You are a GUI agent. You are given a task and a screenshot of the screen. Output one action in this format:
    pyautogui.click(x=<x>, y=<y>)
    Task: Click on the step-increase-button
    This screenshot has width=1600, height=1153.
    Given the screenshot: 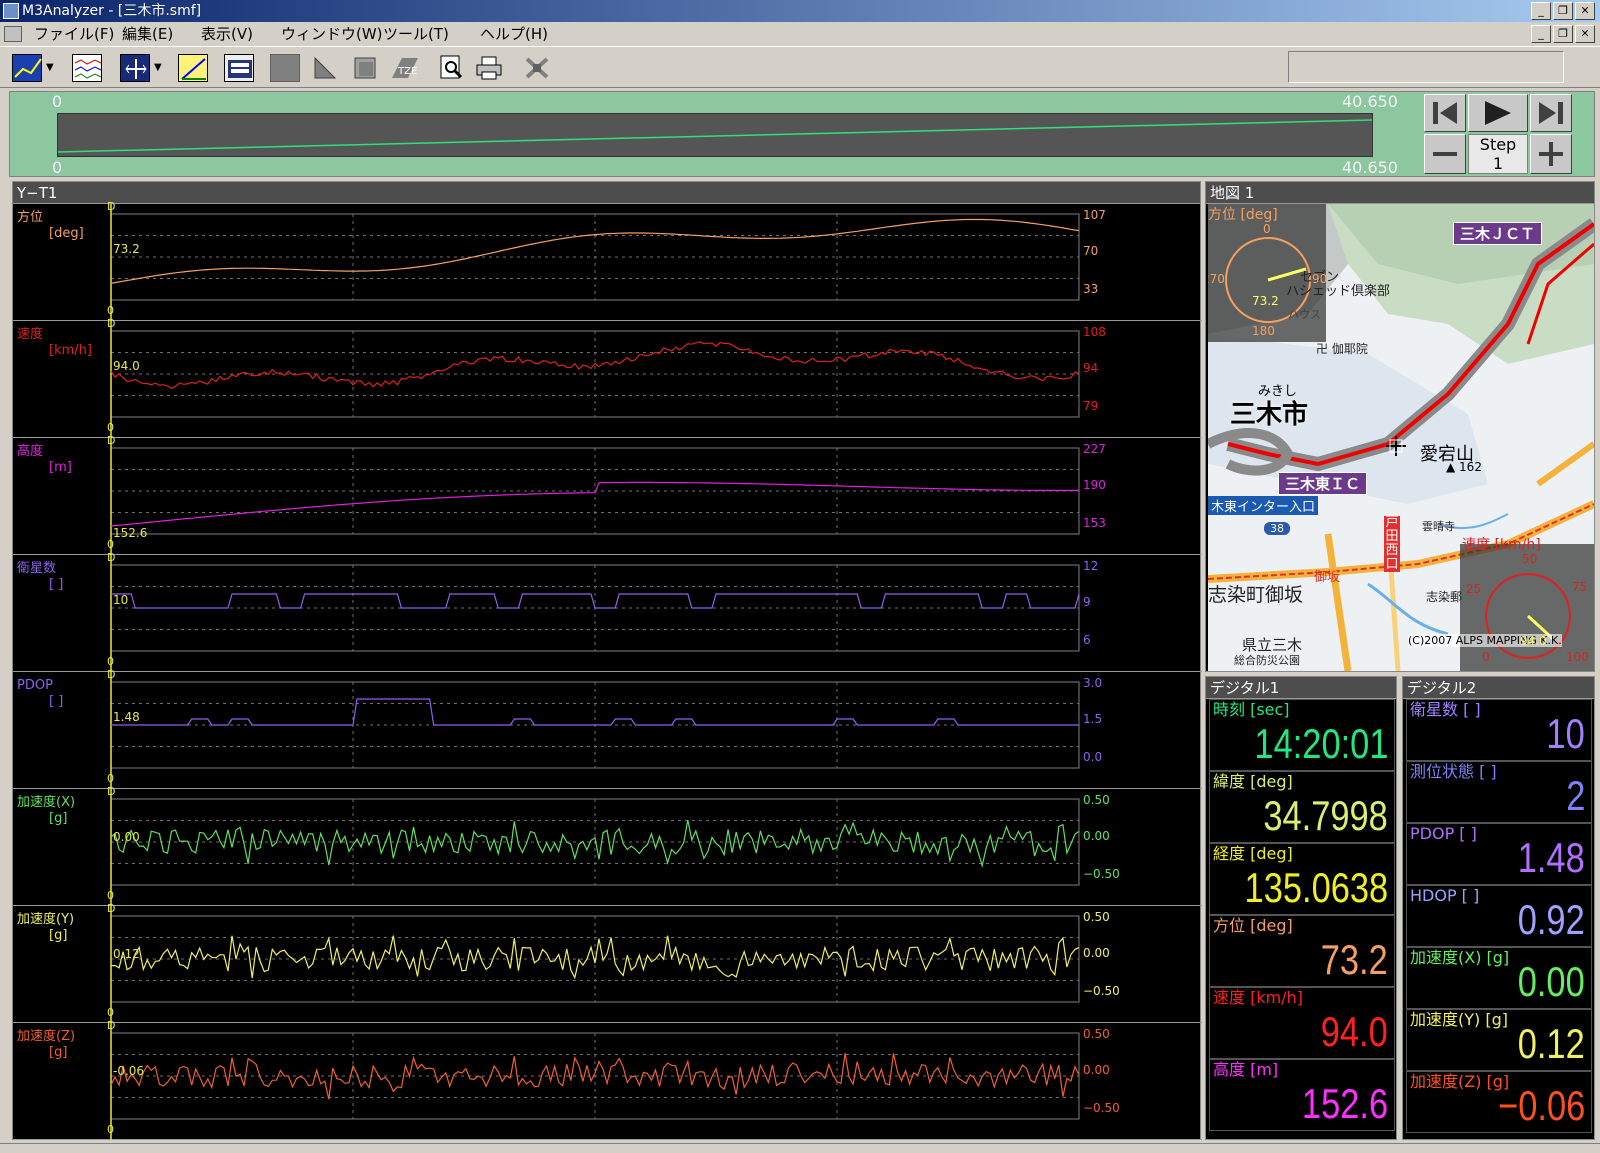 What is the action you would take?
    pyautogui.click(x=1551, y=154)
    